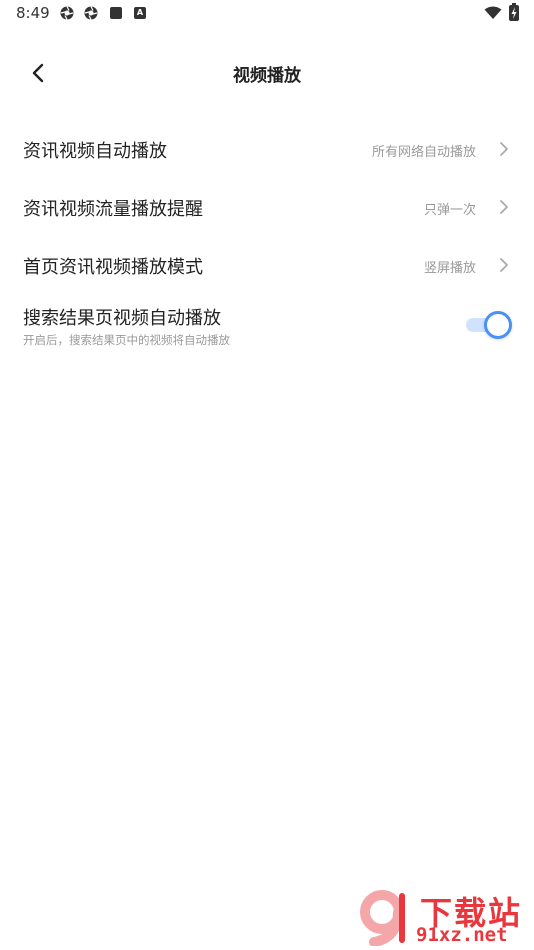 This screenshot has width=534, height=950. Describe the element at coordinates (126, 340) in the screenshot. I see `setting-description: 开启后，搜索结果页中的视频将自动播放` at that location.